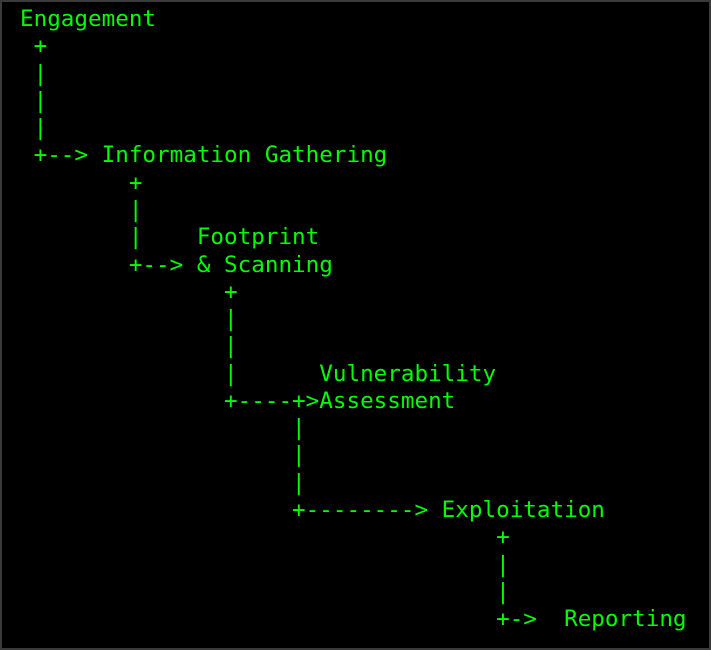 The image size is (711, 650). I want to click on node-exploitation: +--------> Exploitation, so click(312, 510).